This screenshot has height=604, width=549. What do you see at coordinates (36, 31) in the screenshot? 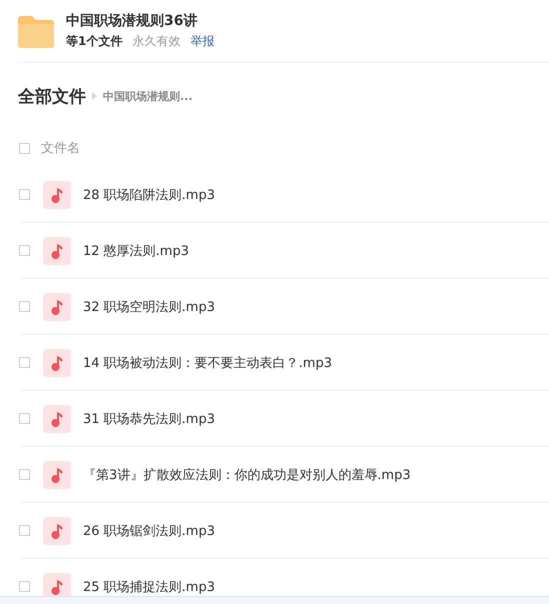
I see `folder-icon` at bounding box center [36, 31].